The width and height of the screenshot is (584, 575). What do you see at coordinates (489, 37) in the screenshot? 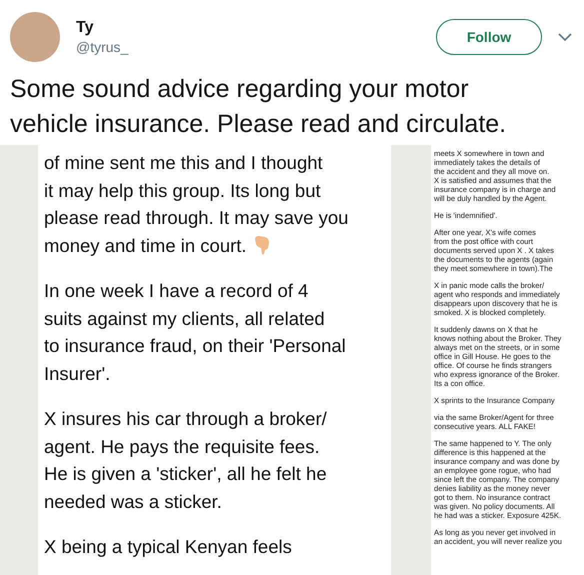
I see `follow-button: Follow` at bounding box center [489, 37].